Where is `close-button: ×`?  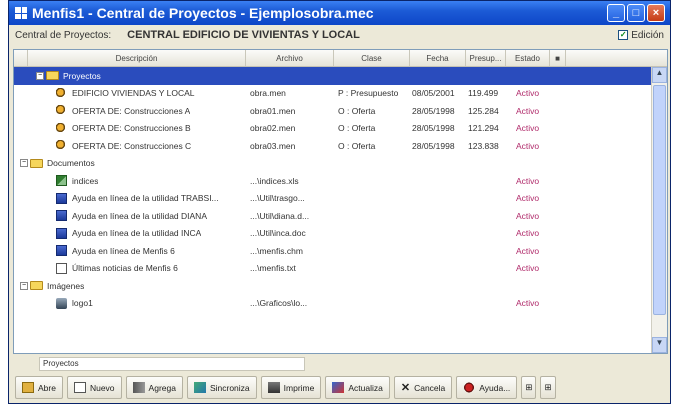
close-button: × is located at coordinates (656, 13).